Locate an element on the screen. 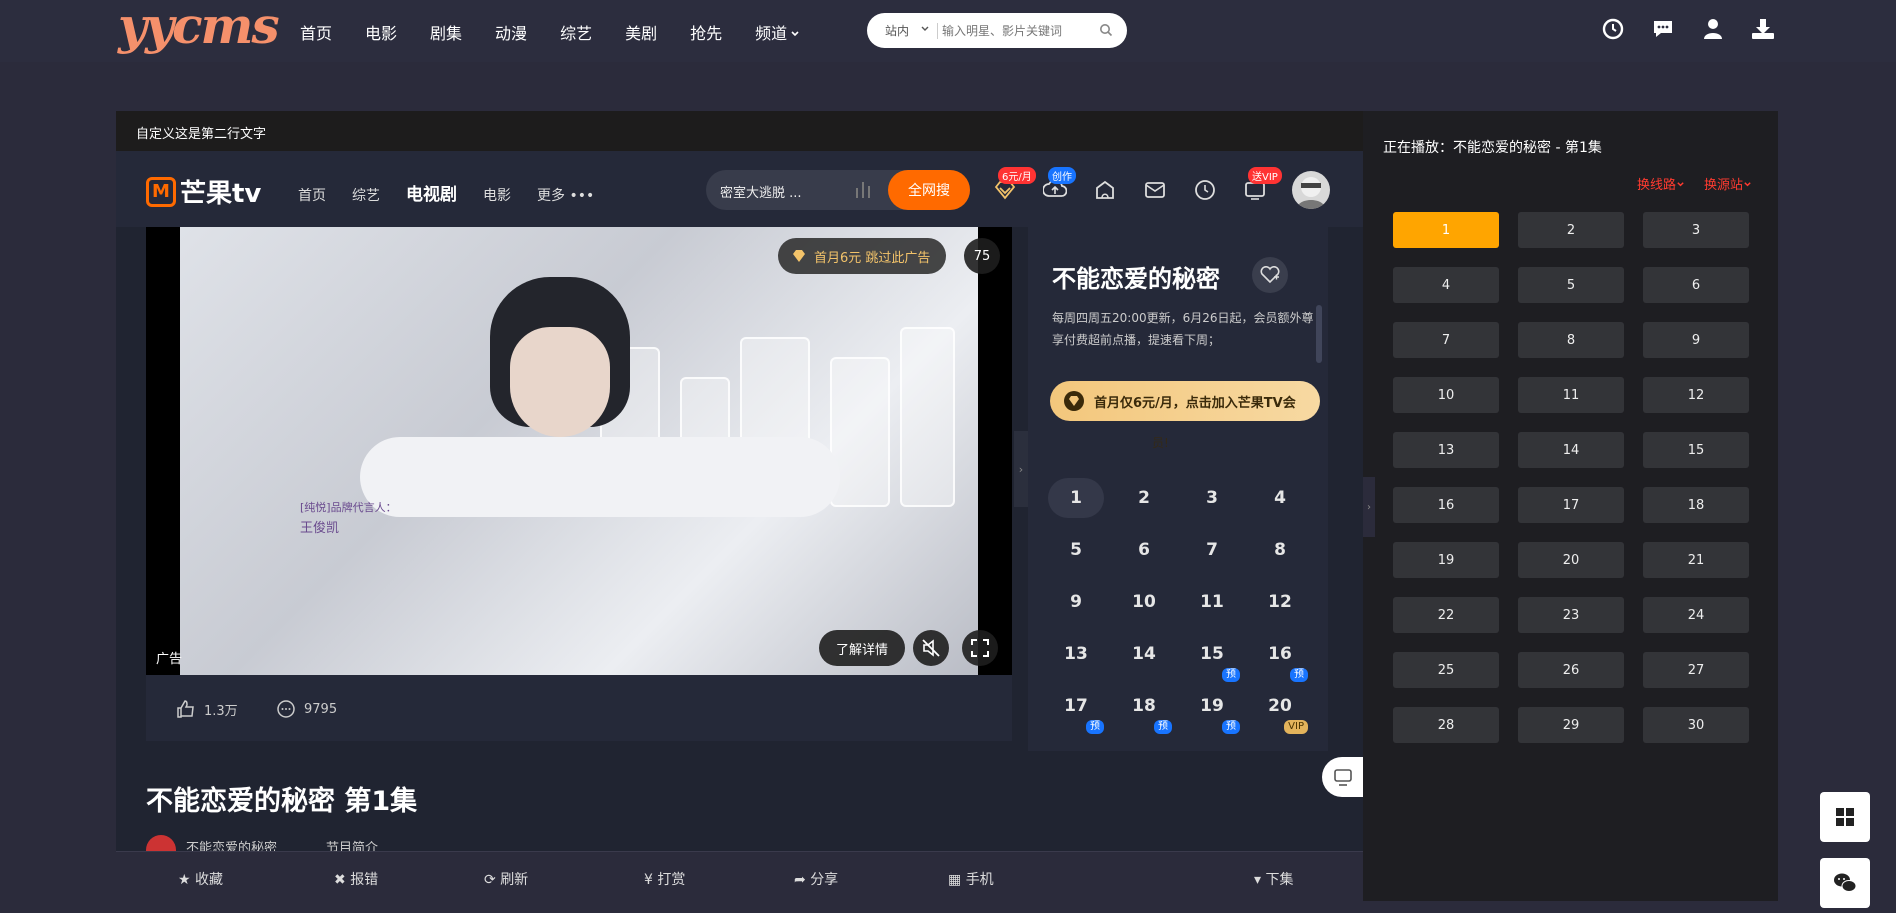 The width and height of the screenshot is (1896, 913). tip-action: ¥ 打赏 is located at coordinates (664, 879).